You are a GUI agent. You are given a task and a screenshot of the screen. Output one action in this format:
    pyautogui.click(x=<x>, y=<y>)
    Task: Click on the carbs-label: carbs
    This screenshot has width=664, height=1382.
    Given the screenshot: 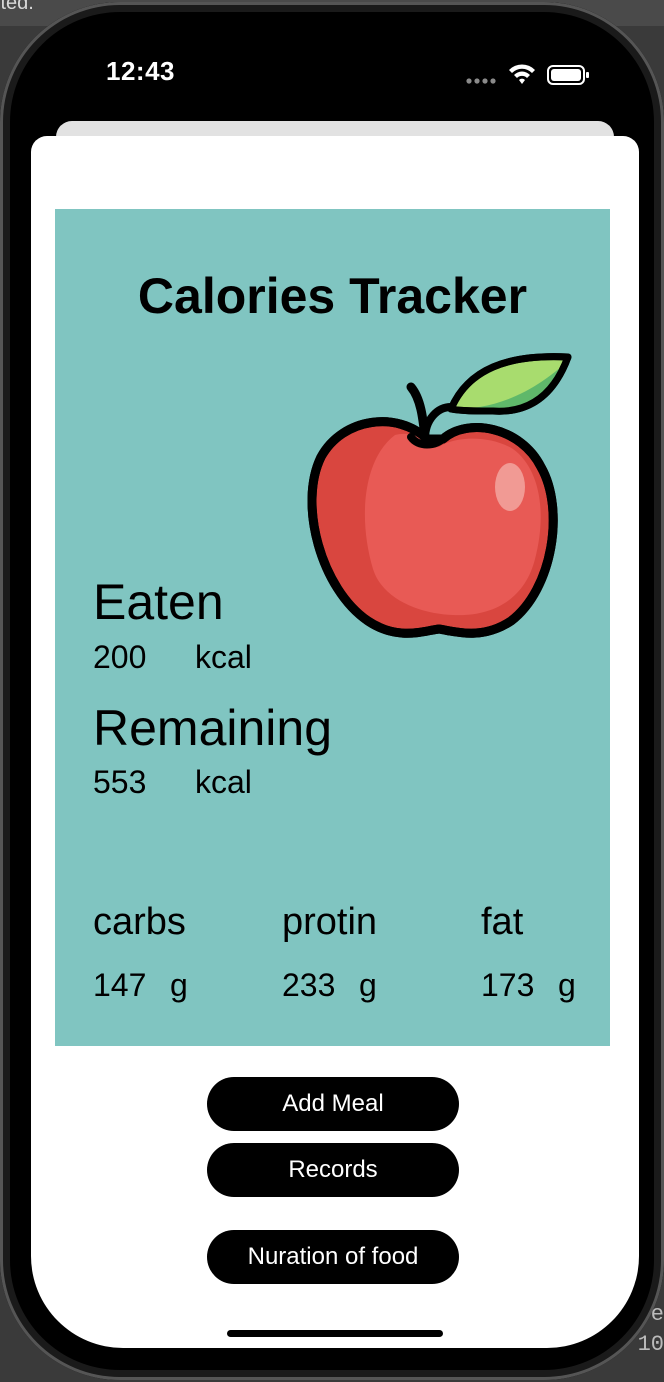 What is the action you would take?
    pyautogui.click(x=139, y=922)
    